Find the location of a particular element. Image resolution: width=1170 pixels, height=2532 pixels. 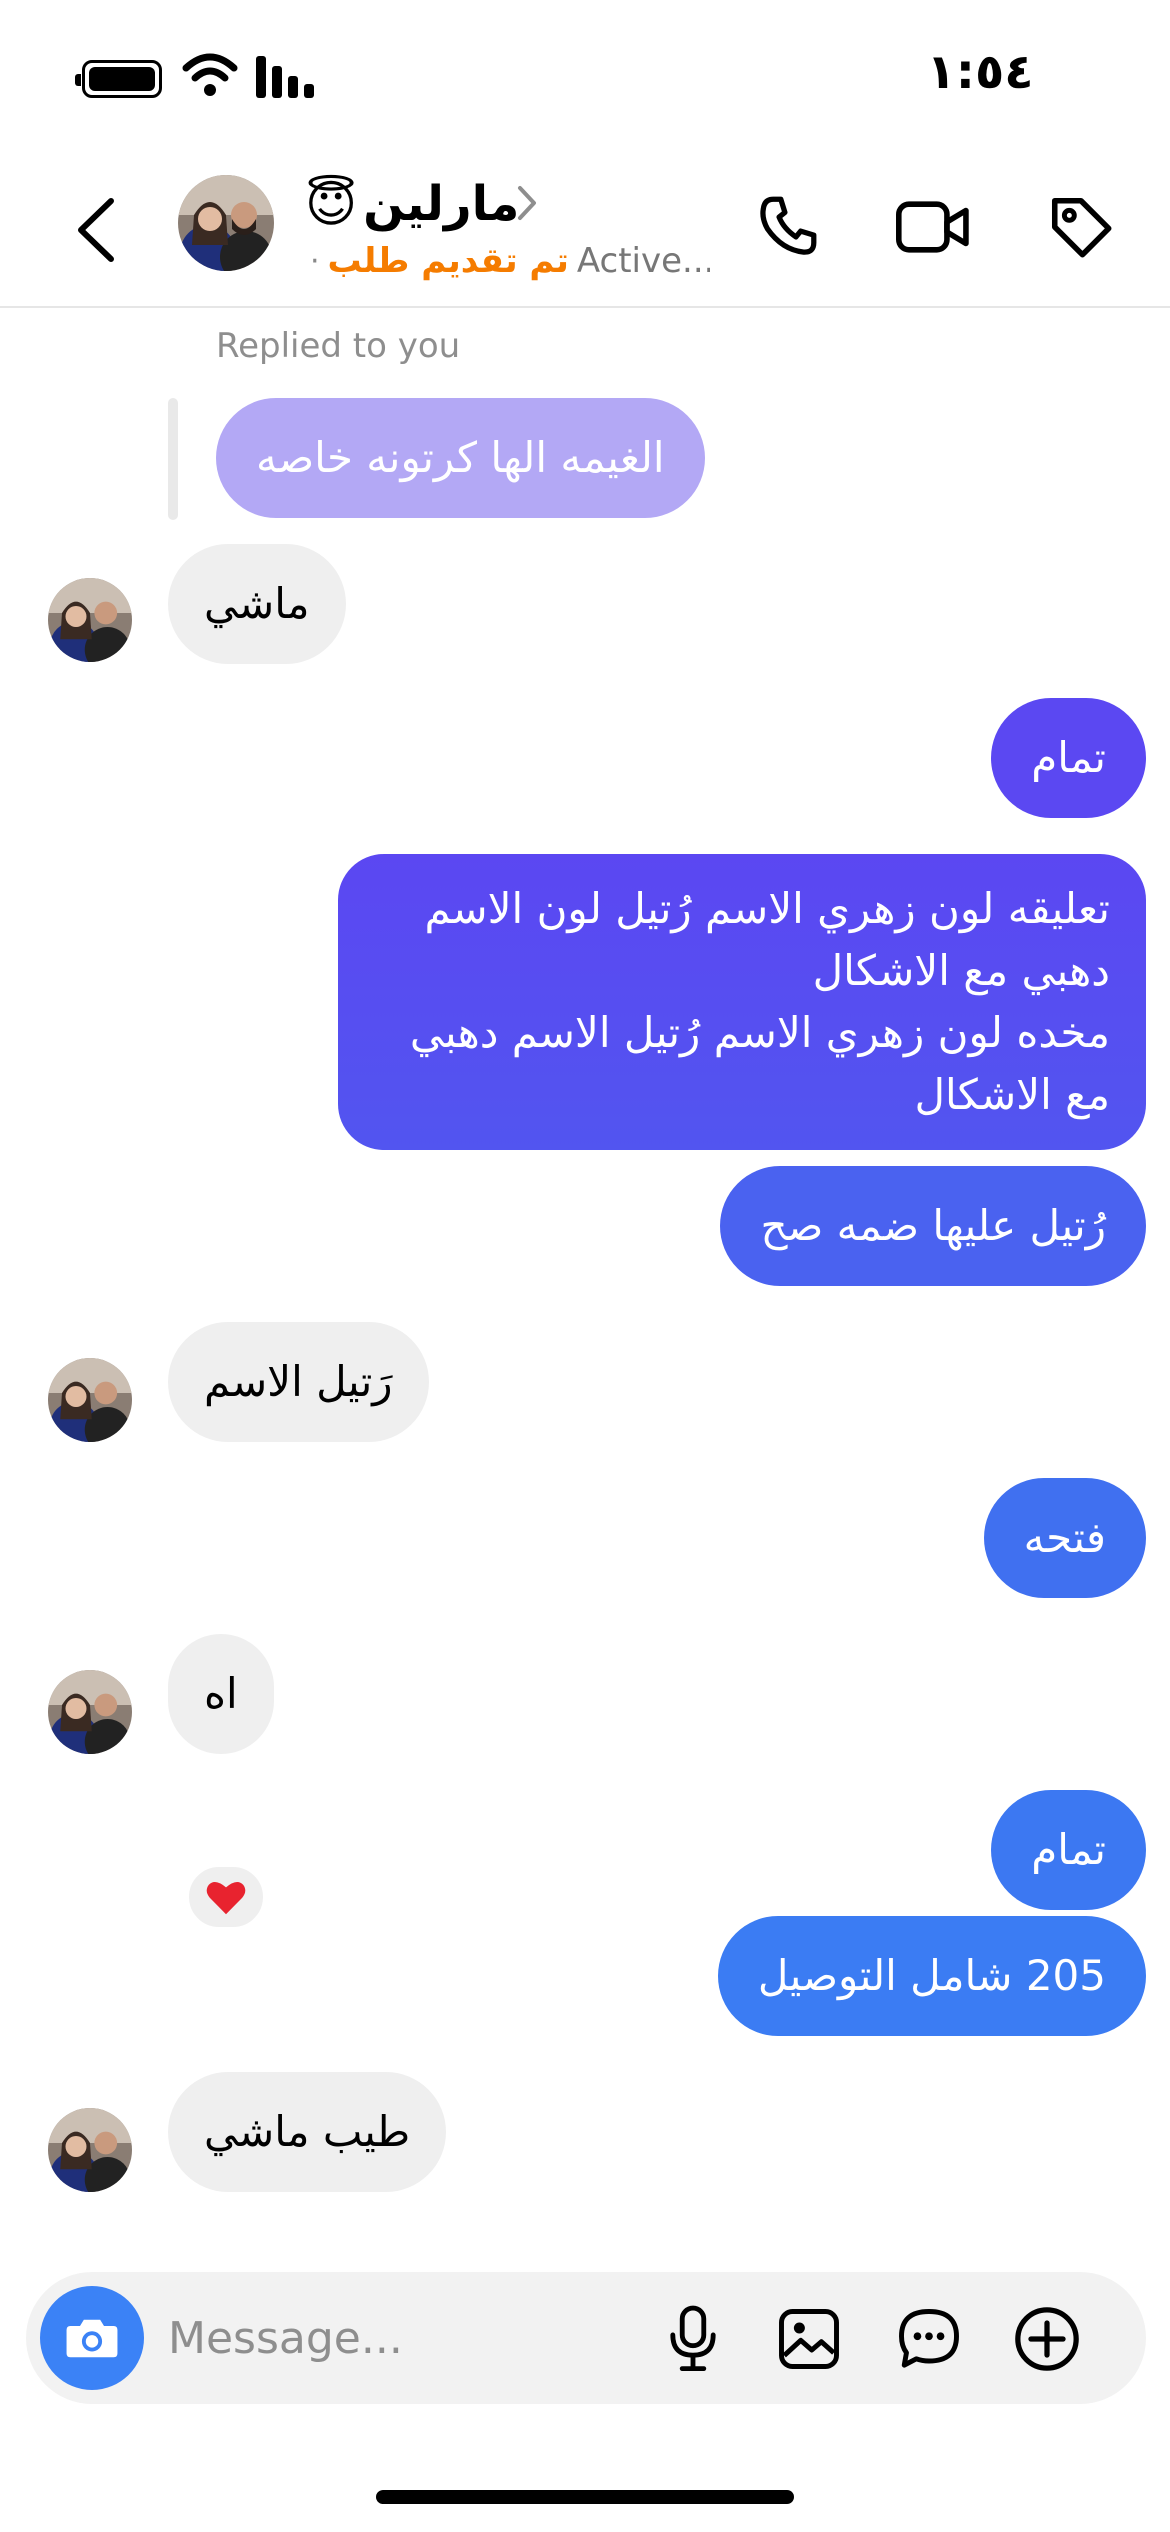

camera-button is located at coordinates (92, 2338).